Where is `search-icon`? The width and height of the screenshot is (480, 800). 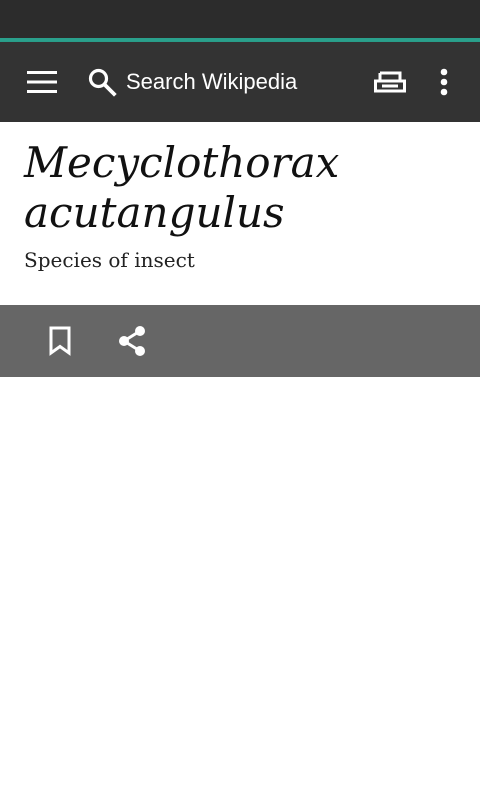
search-icon is located at coordinates (102, 82).